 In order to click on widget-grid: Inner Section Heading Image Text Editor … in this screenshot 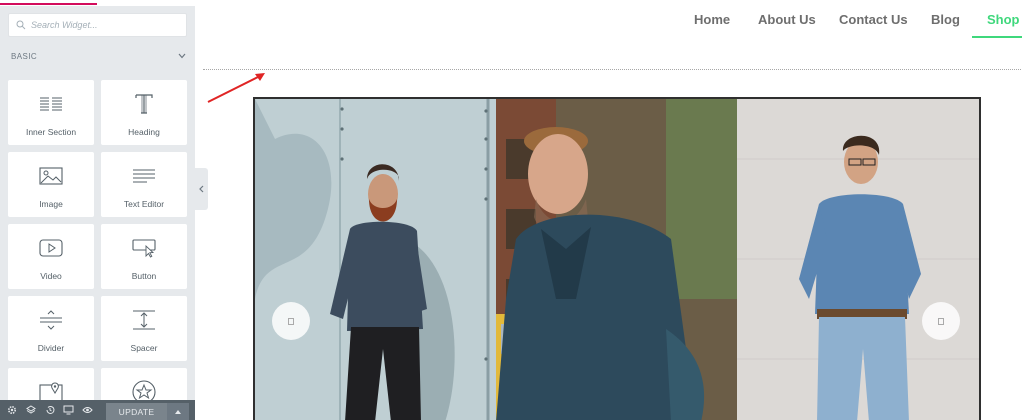, I will do `click(97, 250)`.